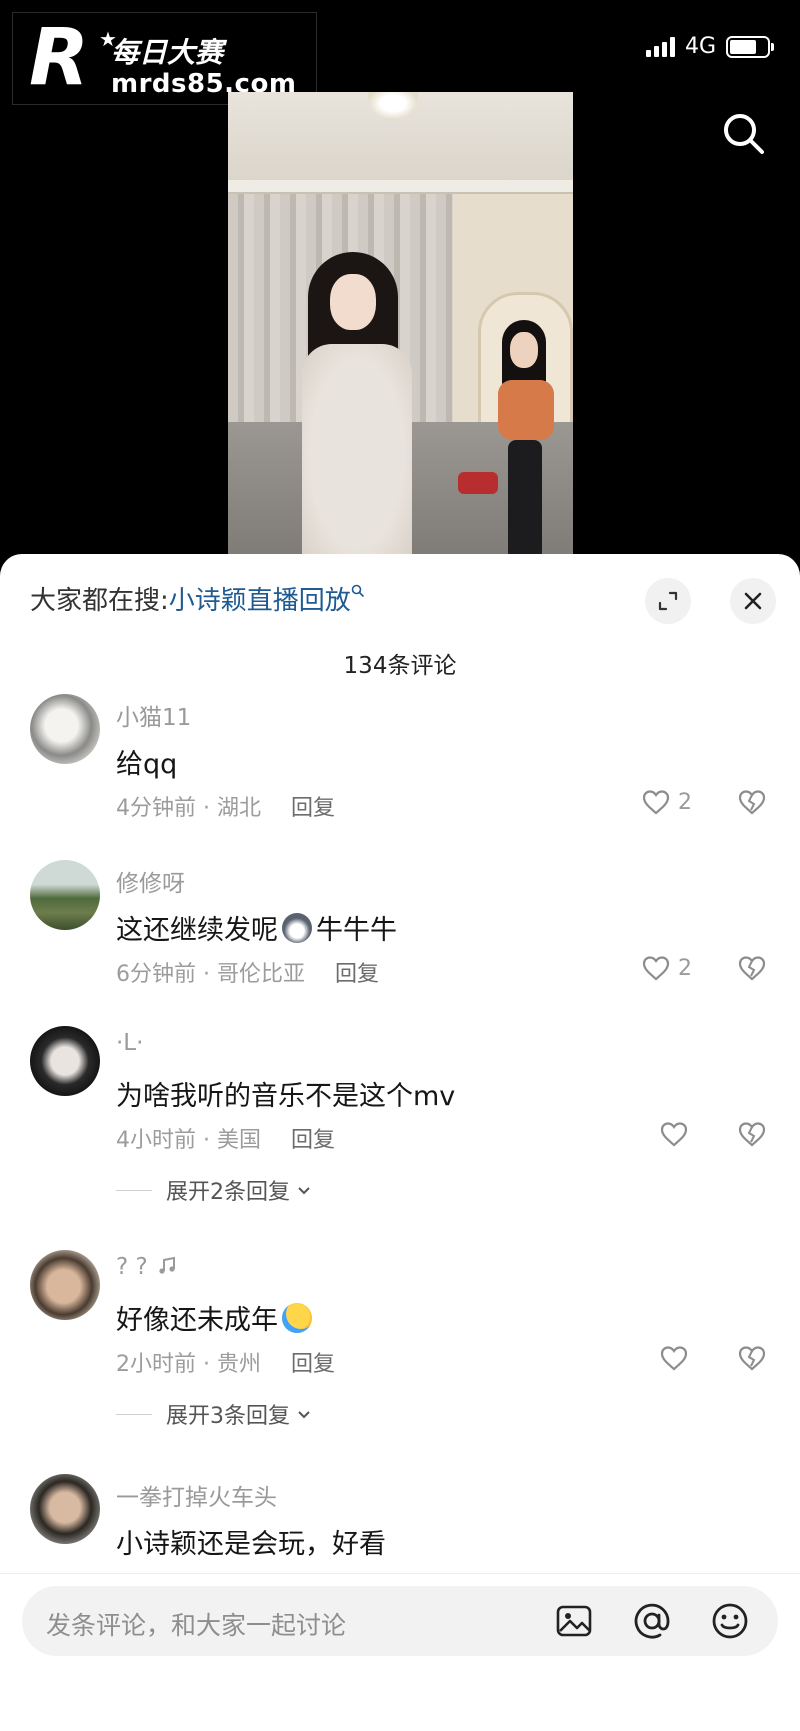 The height and width of the screenshot is (1731, 800). Describe the element at coordinates (197, 930) in the screenshot. I see `comment-text-part: 这还继续发呢` at that location.